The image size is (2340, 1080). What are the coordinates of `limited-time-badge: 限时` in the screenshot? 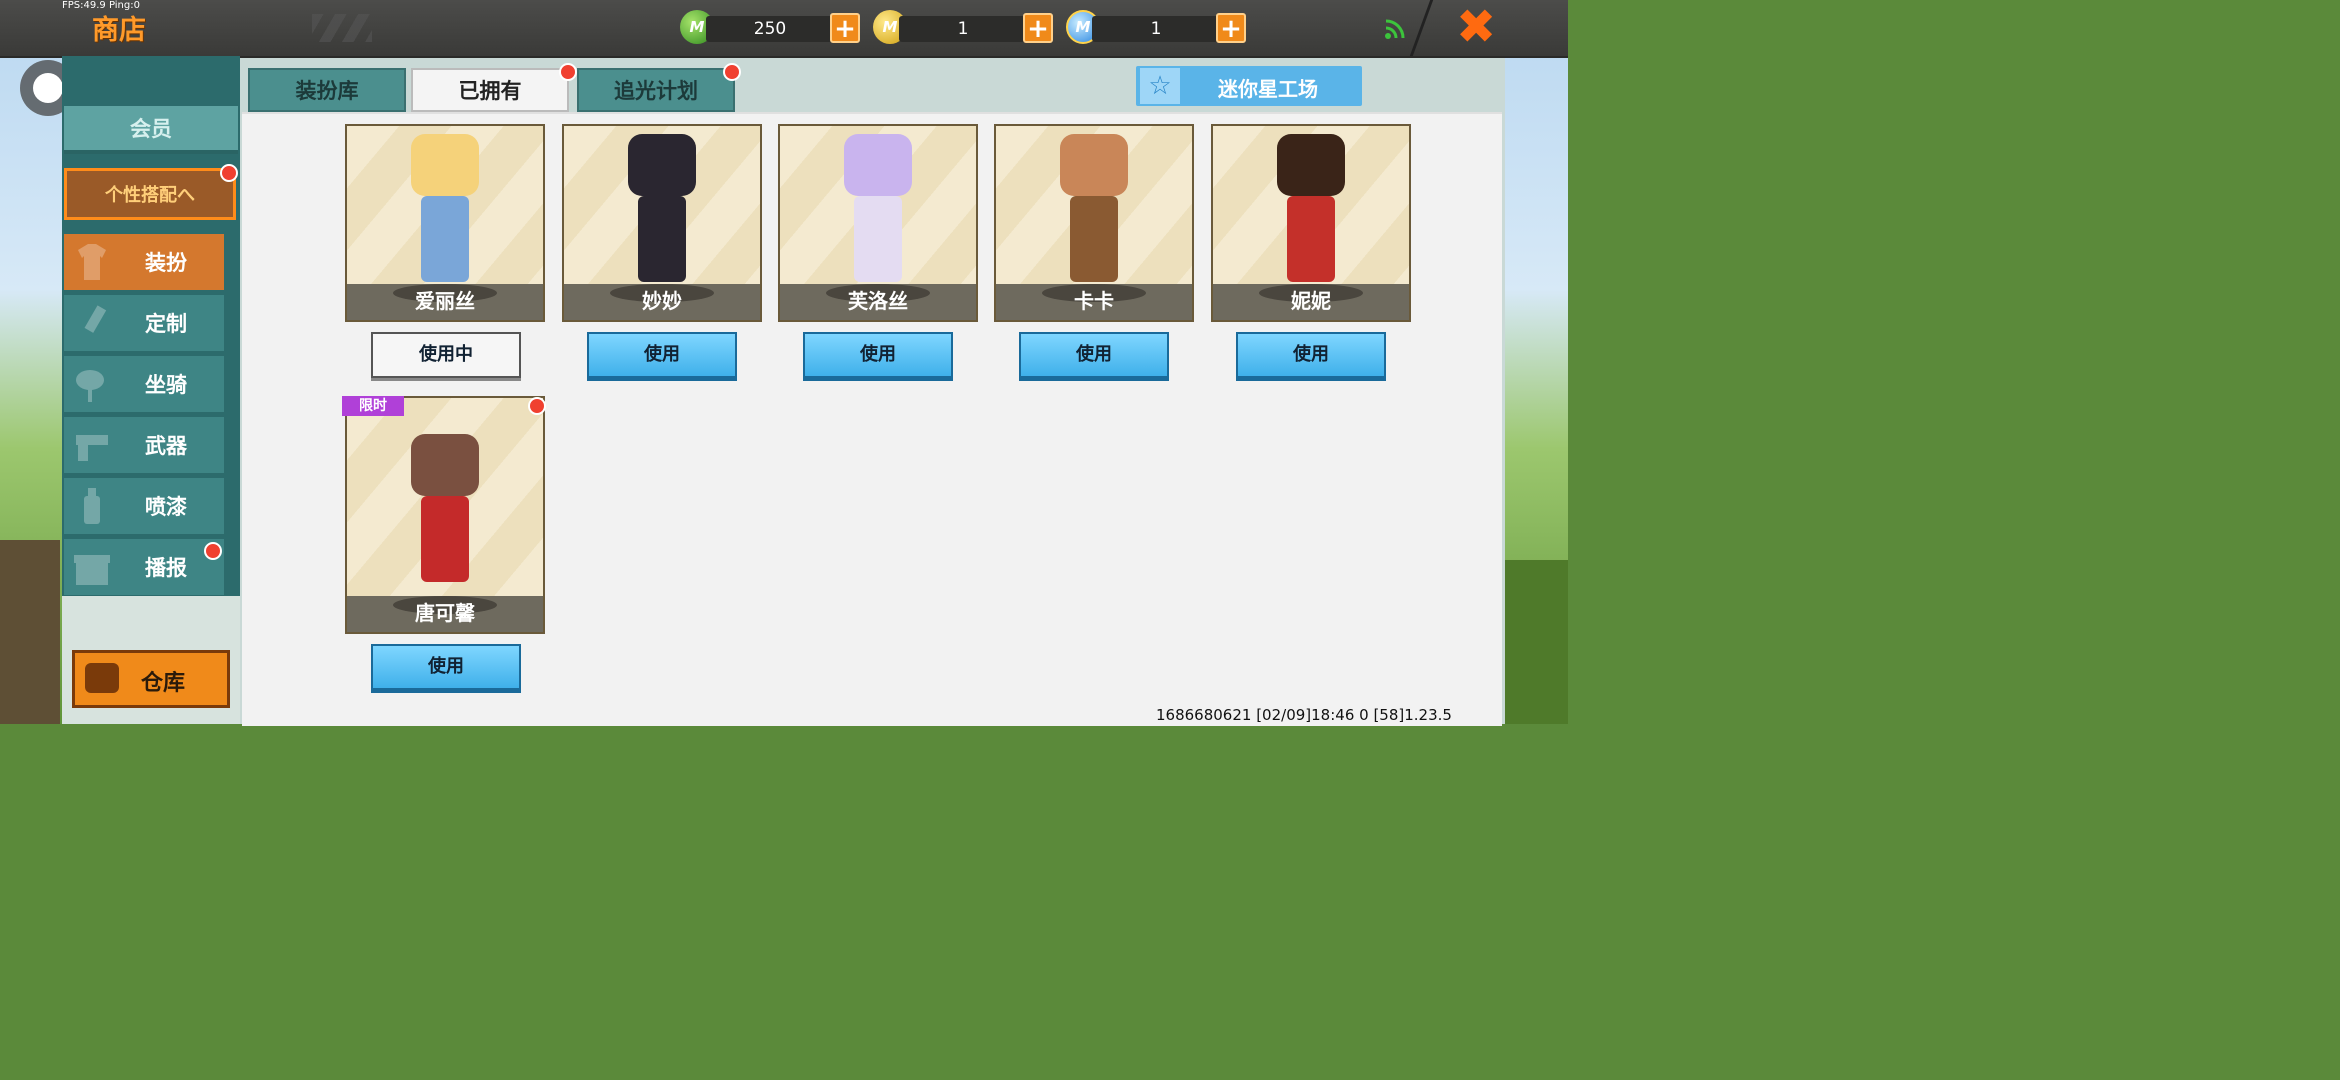 It's located at (373, 406).